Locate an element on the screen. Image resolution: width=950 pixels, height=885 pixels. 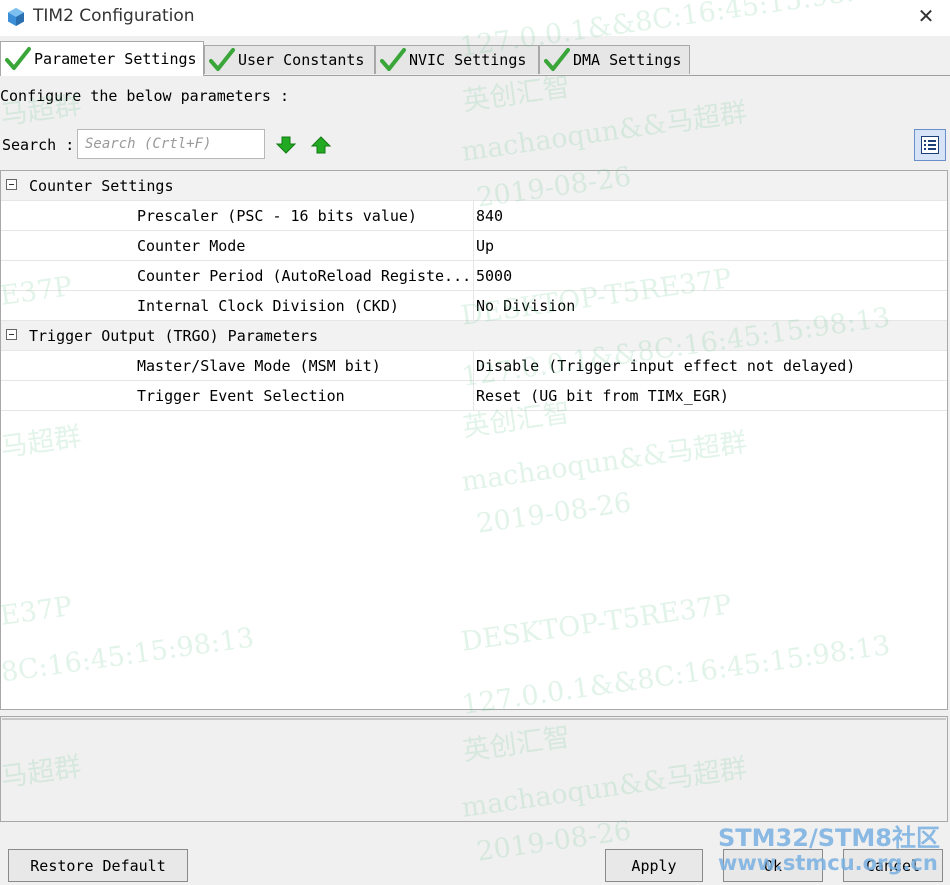
title-bar: TIM2 Configuration ✕ is located at coordinates (475, 18).